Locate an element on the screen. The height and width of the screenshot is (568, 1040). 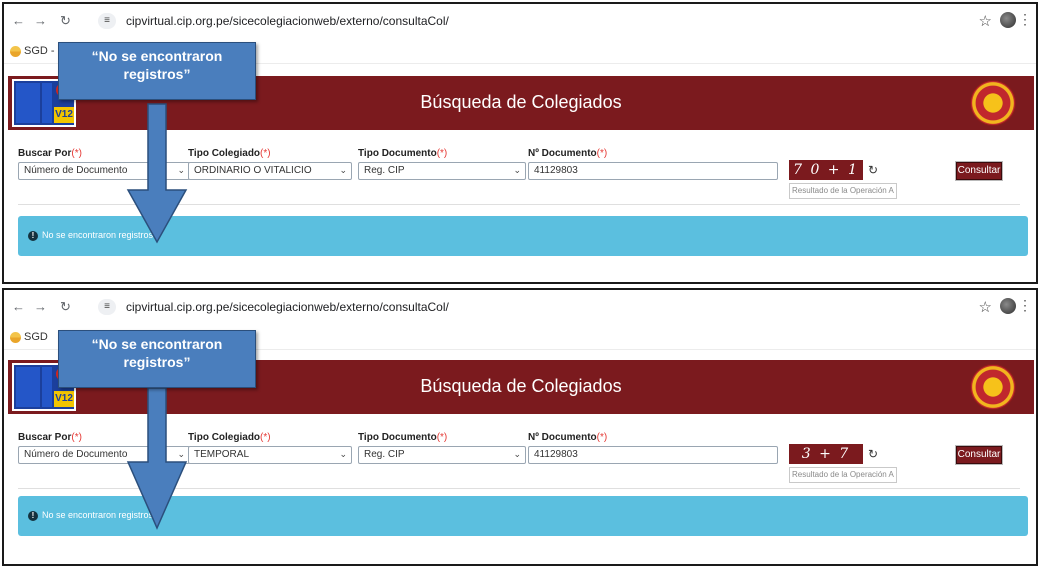
annotation-callout-2: “No se encontraron registros” is located at coordinates (157, 359).